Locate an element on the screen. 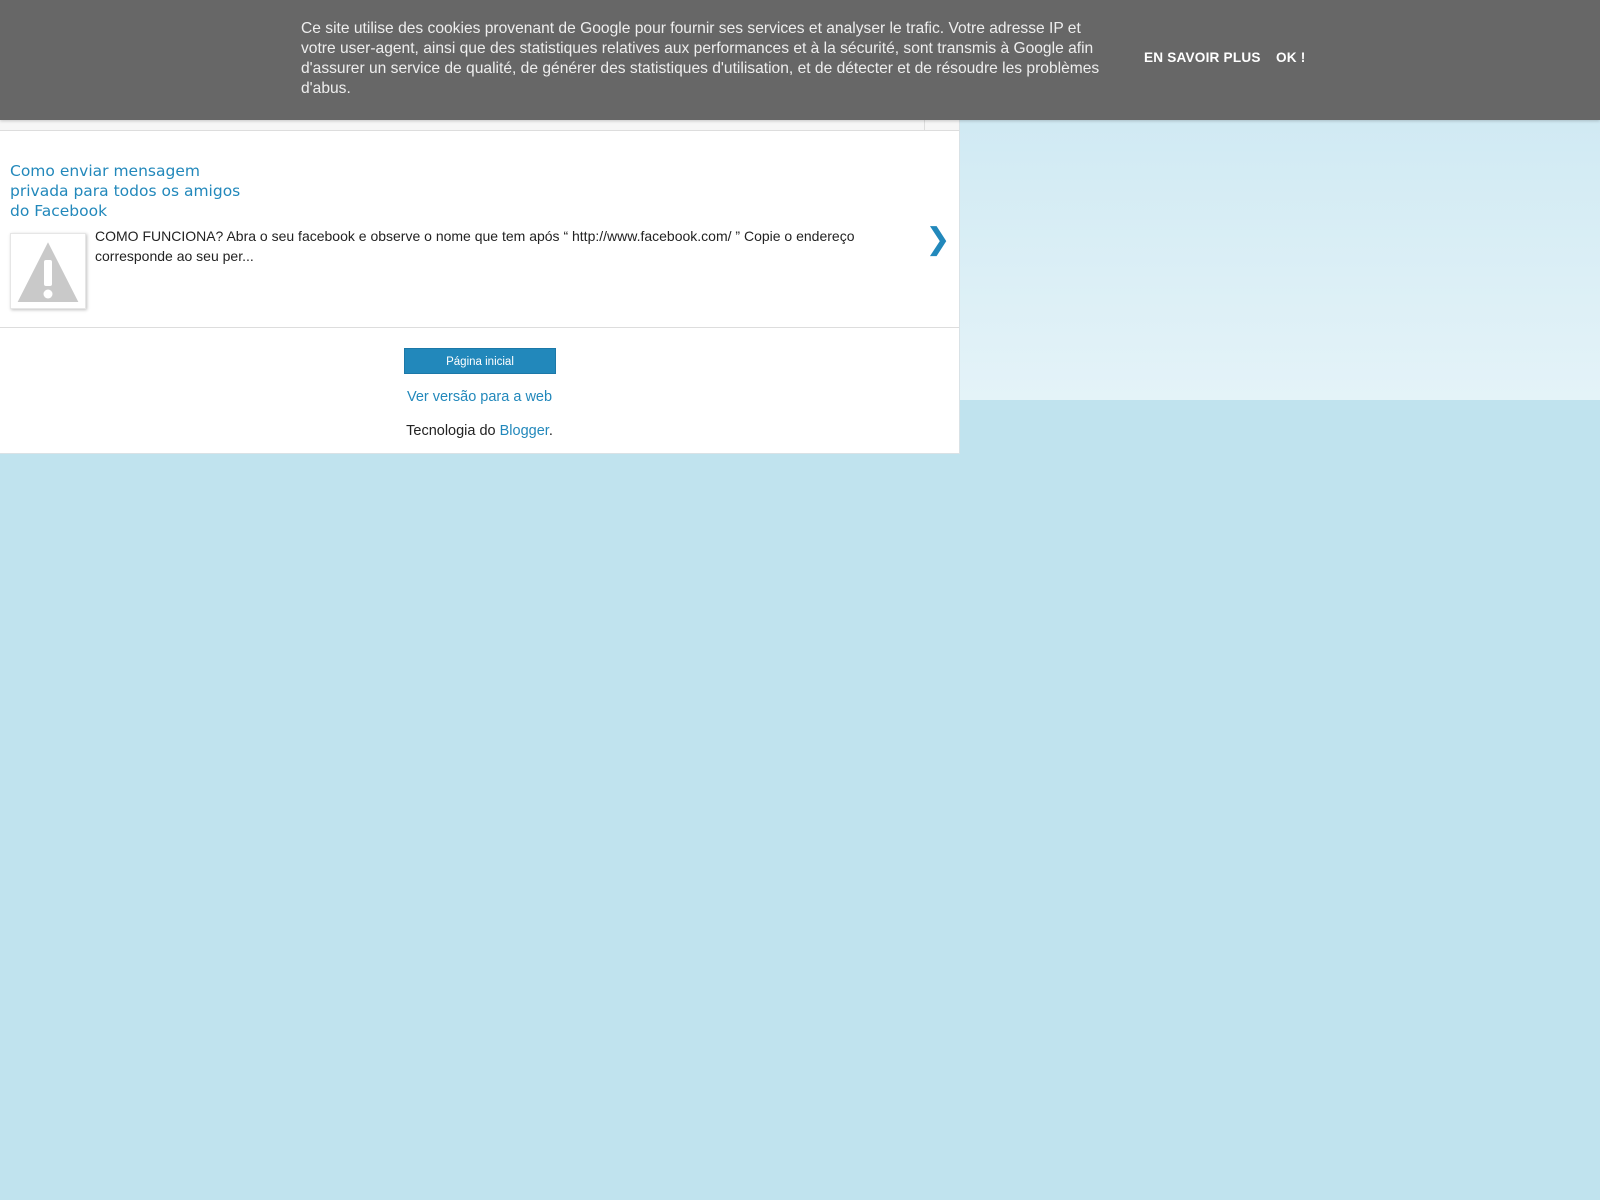 This screenshot has width=1600, height=1200. ok-button: OK ! is located at coordinates (1291, 58).